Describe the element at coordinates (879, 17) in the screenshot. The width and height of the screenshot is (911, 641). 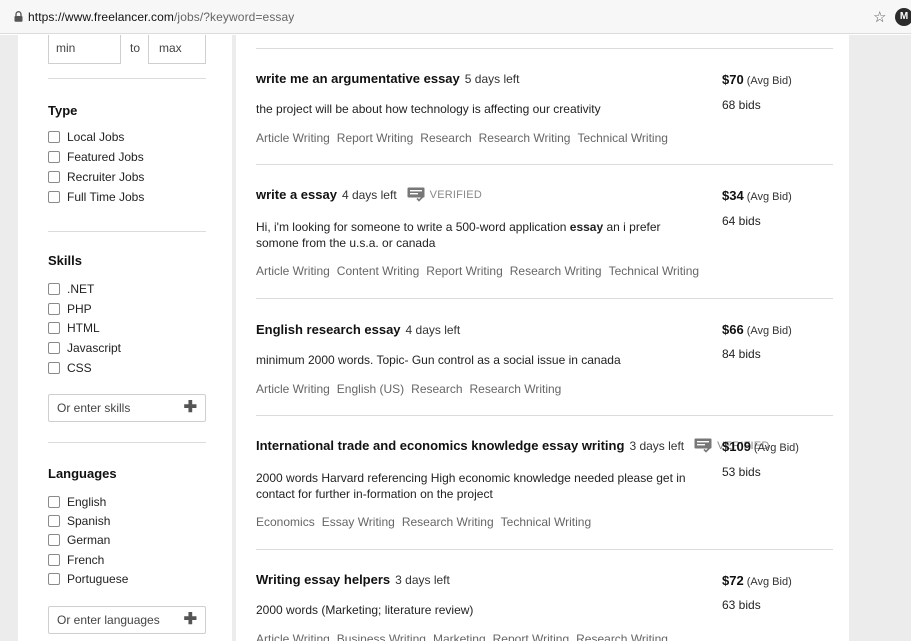
I see `star-icon: ☆` at that location.